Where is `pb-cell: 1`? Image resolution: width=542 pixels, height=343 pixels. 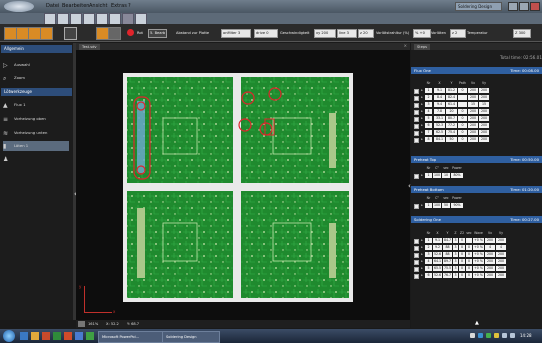
pb-cell: 1 is located at coordinates (428, 205).